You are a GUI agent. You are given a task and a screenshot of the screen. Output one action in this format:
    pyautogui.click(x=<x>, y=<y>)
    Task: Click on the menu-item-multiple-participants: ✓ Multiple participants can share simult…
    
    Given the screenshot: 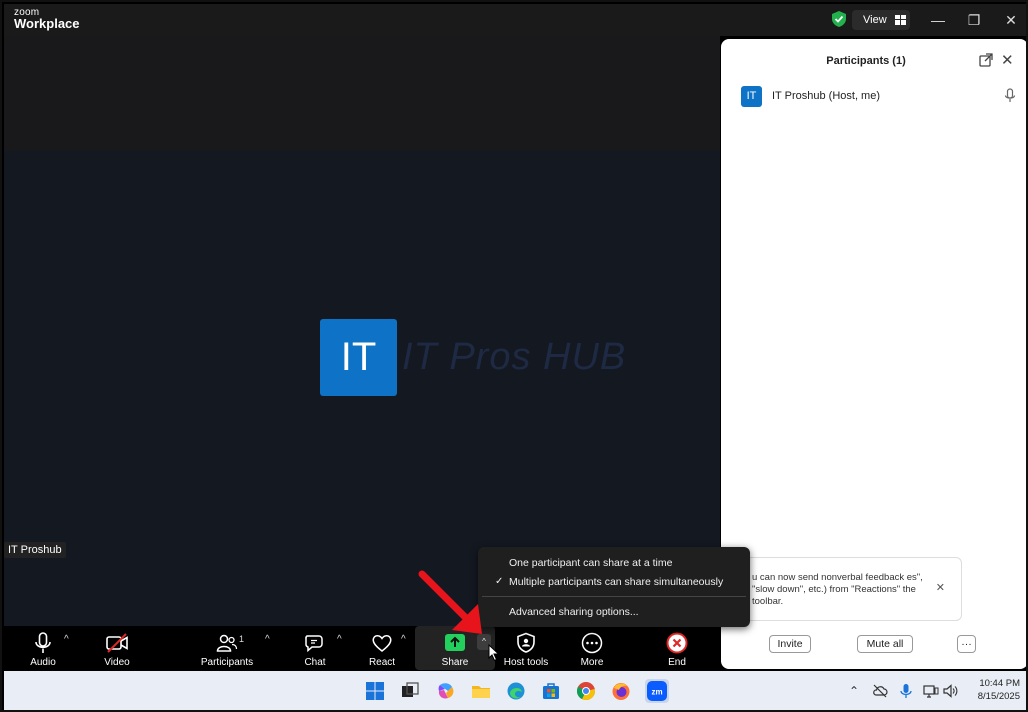 What is the action you would take?
    pyautogui.click(x=614, y=582)
    